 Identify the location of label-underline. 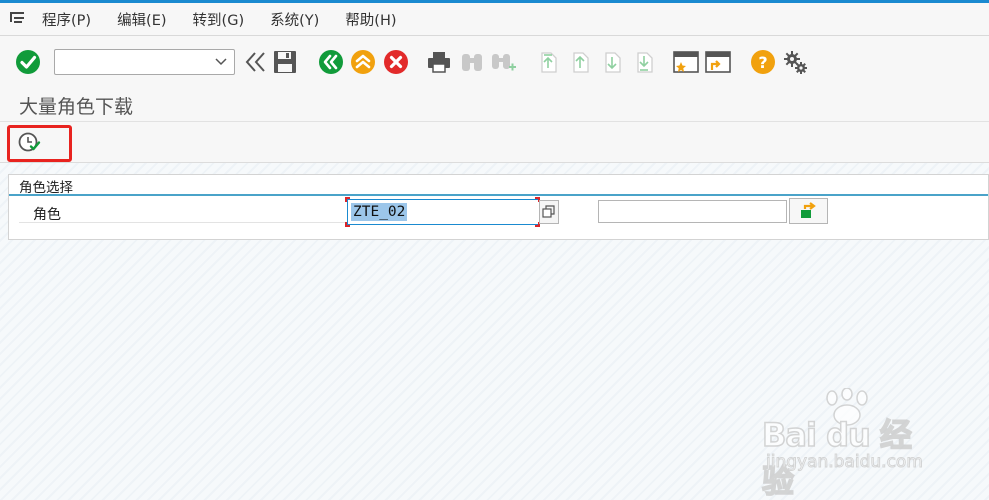
(185, 222).